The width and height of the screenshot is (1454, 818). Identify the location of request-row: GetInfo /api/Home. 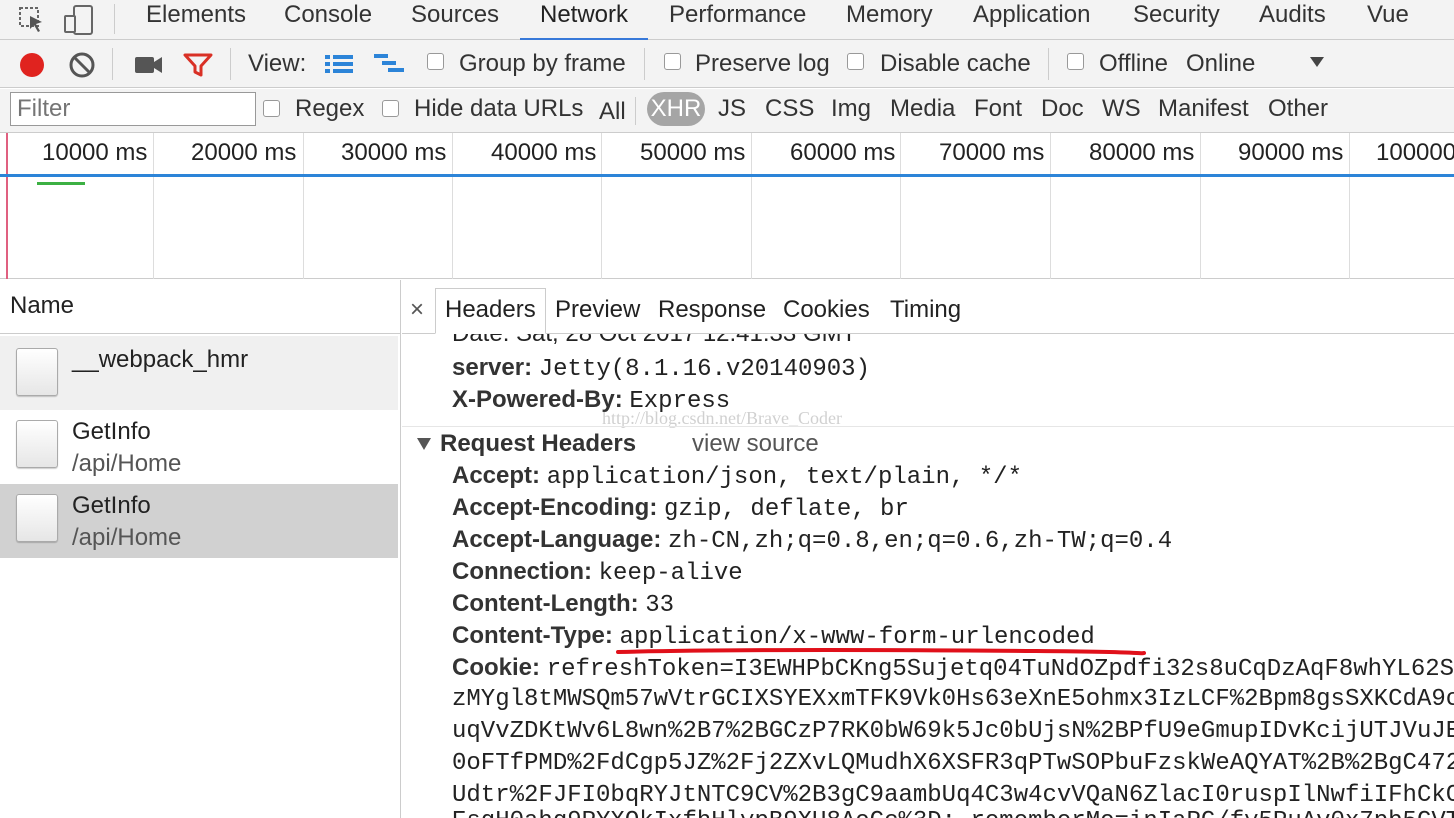
(199, 447).